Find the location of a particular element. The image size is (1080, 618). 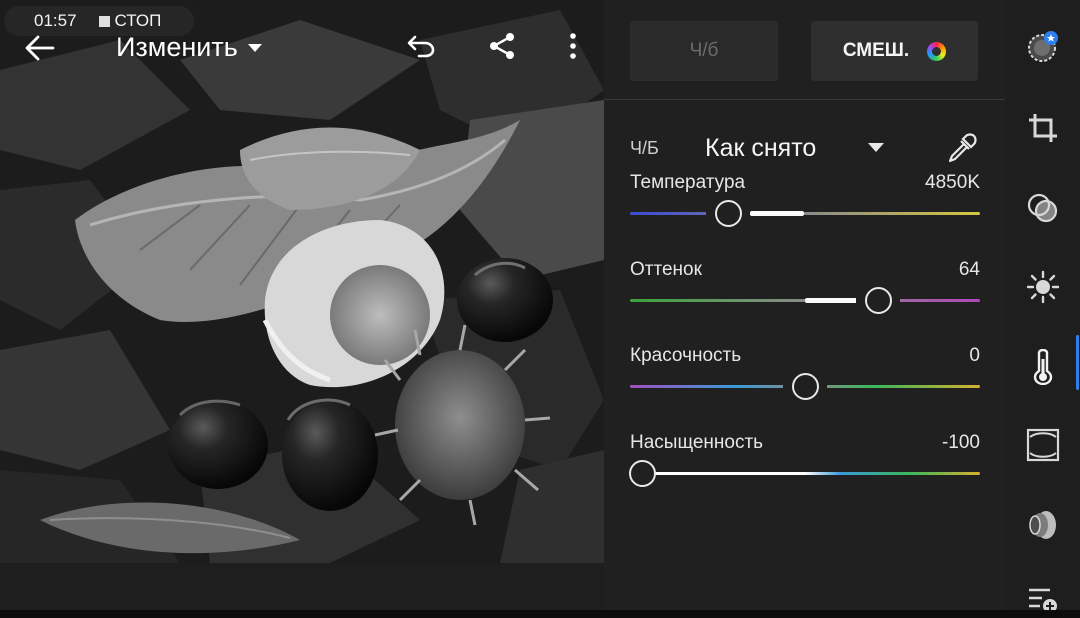

status-stop-label: СТОП is located at coordinates (138, 20).